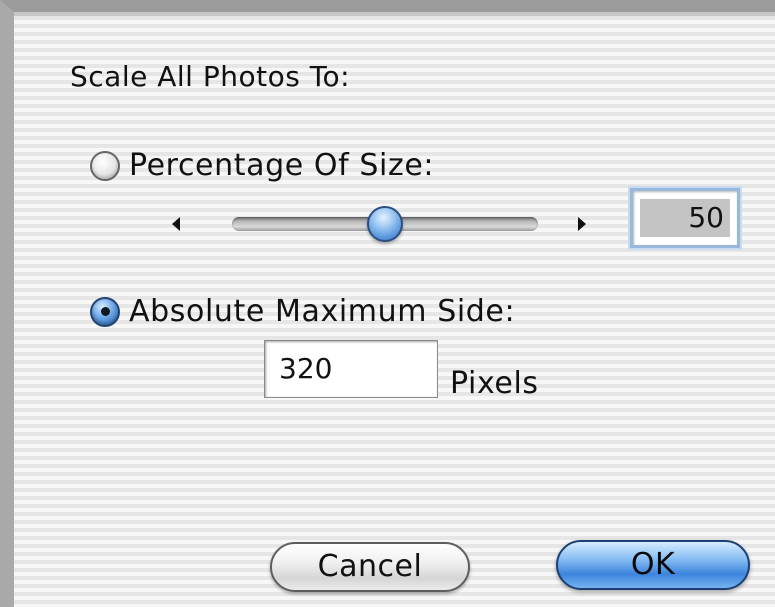 The image size is (775, 607). What do you see at coordinates (210, 76) in the screenshot?
I see `dialog-heading: Scale All Photos To:` at bounding box center [210, 76].